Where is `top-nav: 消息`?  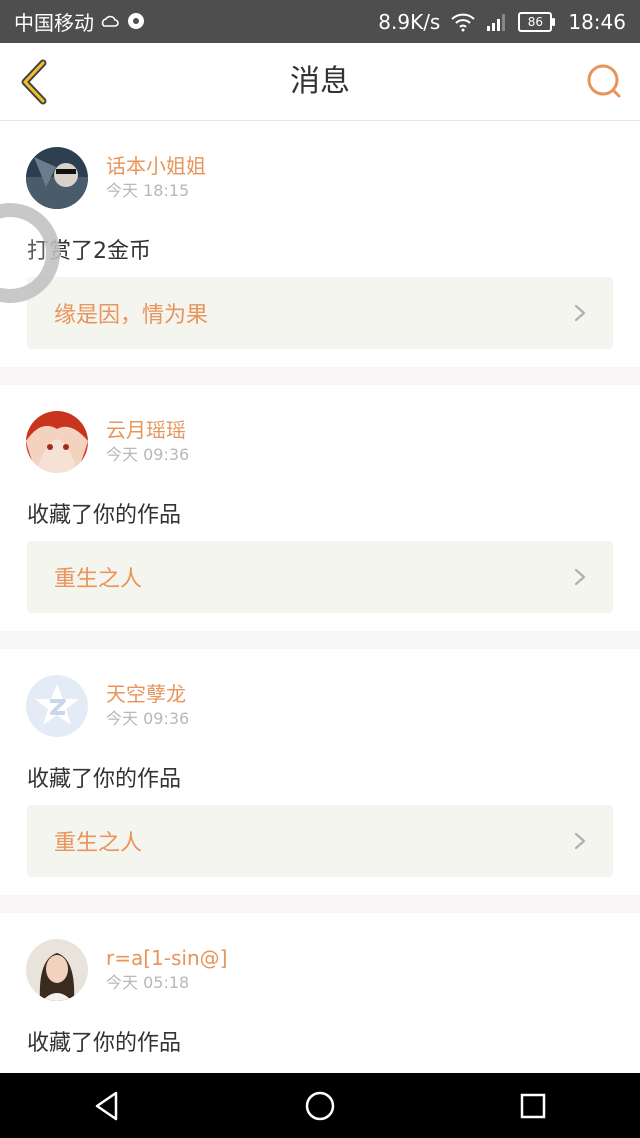
top-nav: 消息 is located at coordinates (320, 82).